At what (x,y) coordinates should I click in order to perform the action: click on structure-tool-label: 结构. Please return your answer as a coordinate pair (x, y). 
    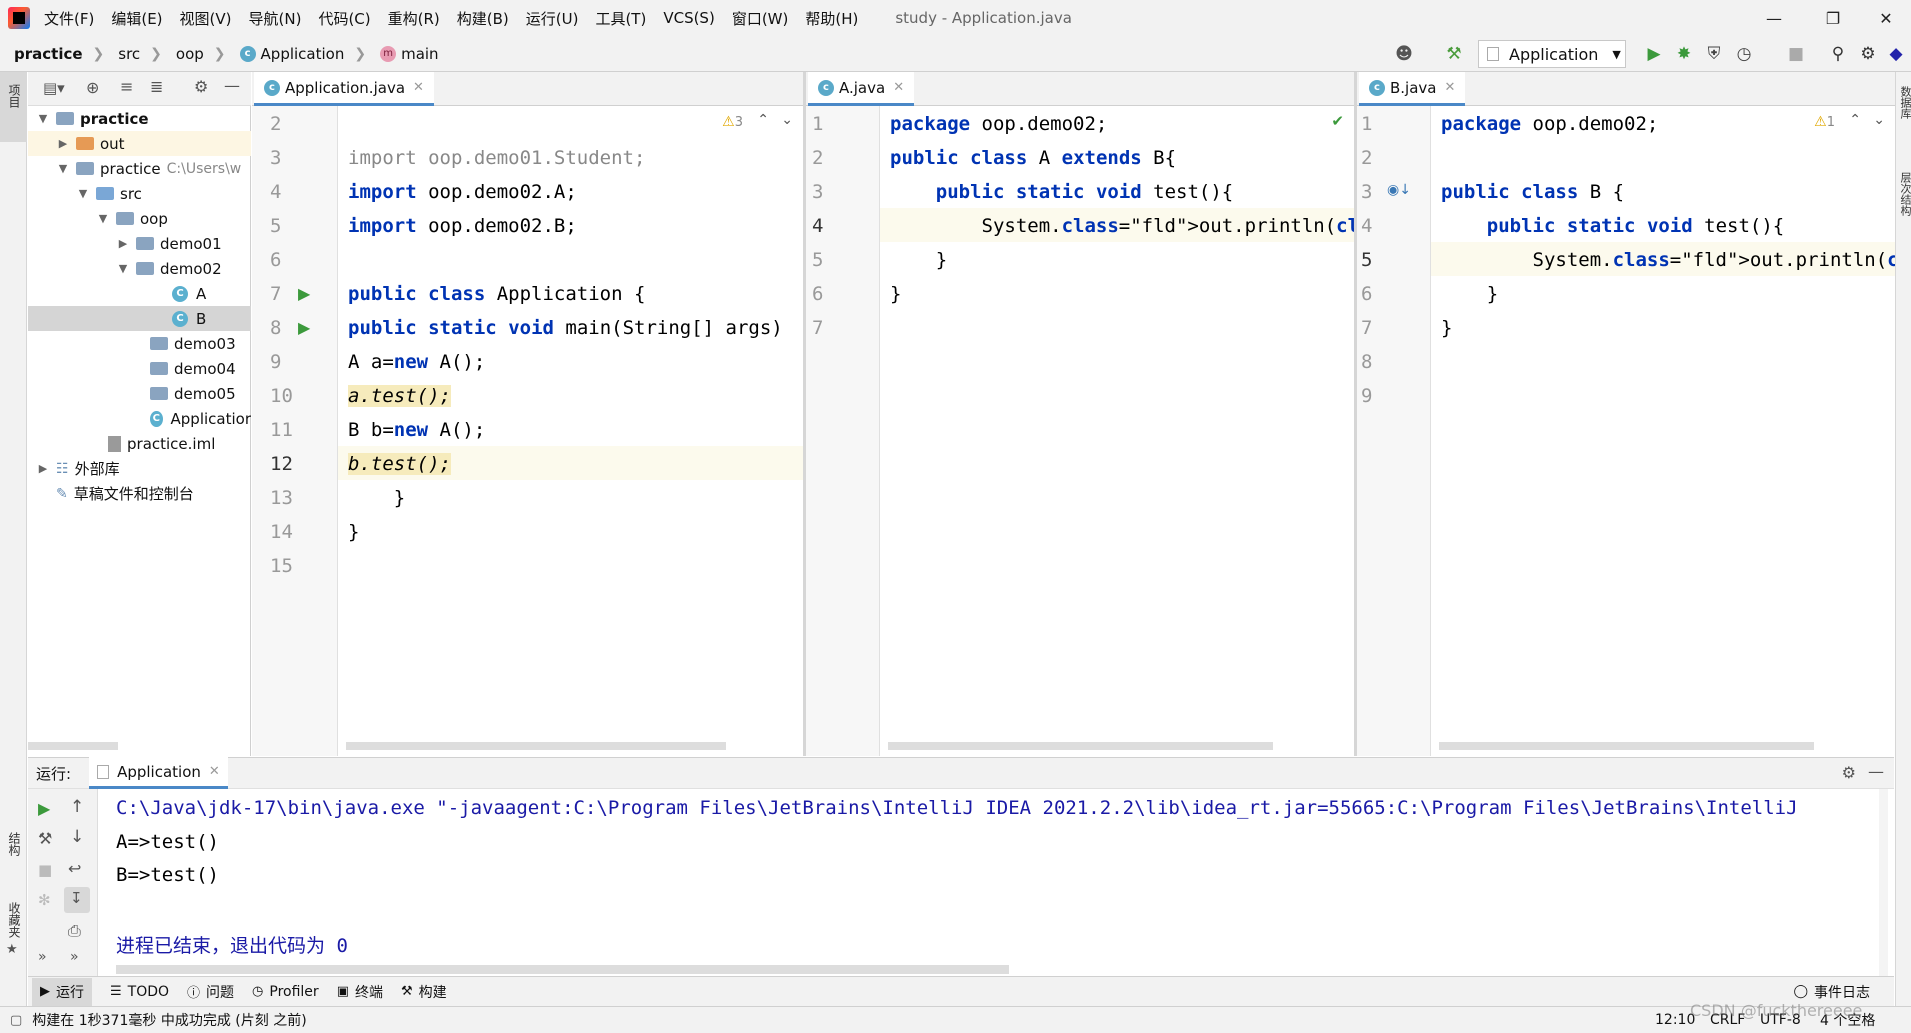
    Looking at the image, I should click on (14, 844).